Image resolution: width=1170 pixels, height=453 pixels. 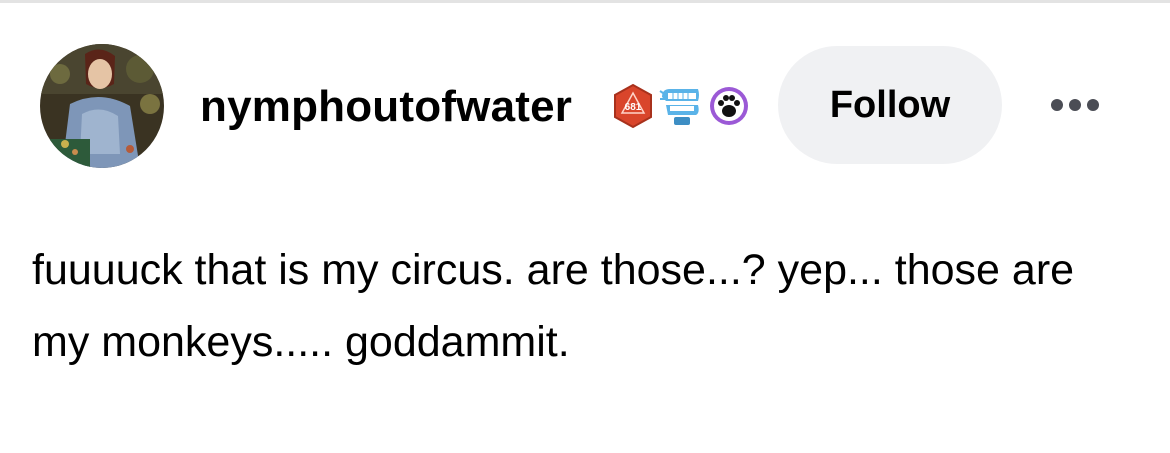 I want to click on more-options-icon, so click(x=1075, y=105).